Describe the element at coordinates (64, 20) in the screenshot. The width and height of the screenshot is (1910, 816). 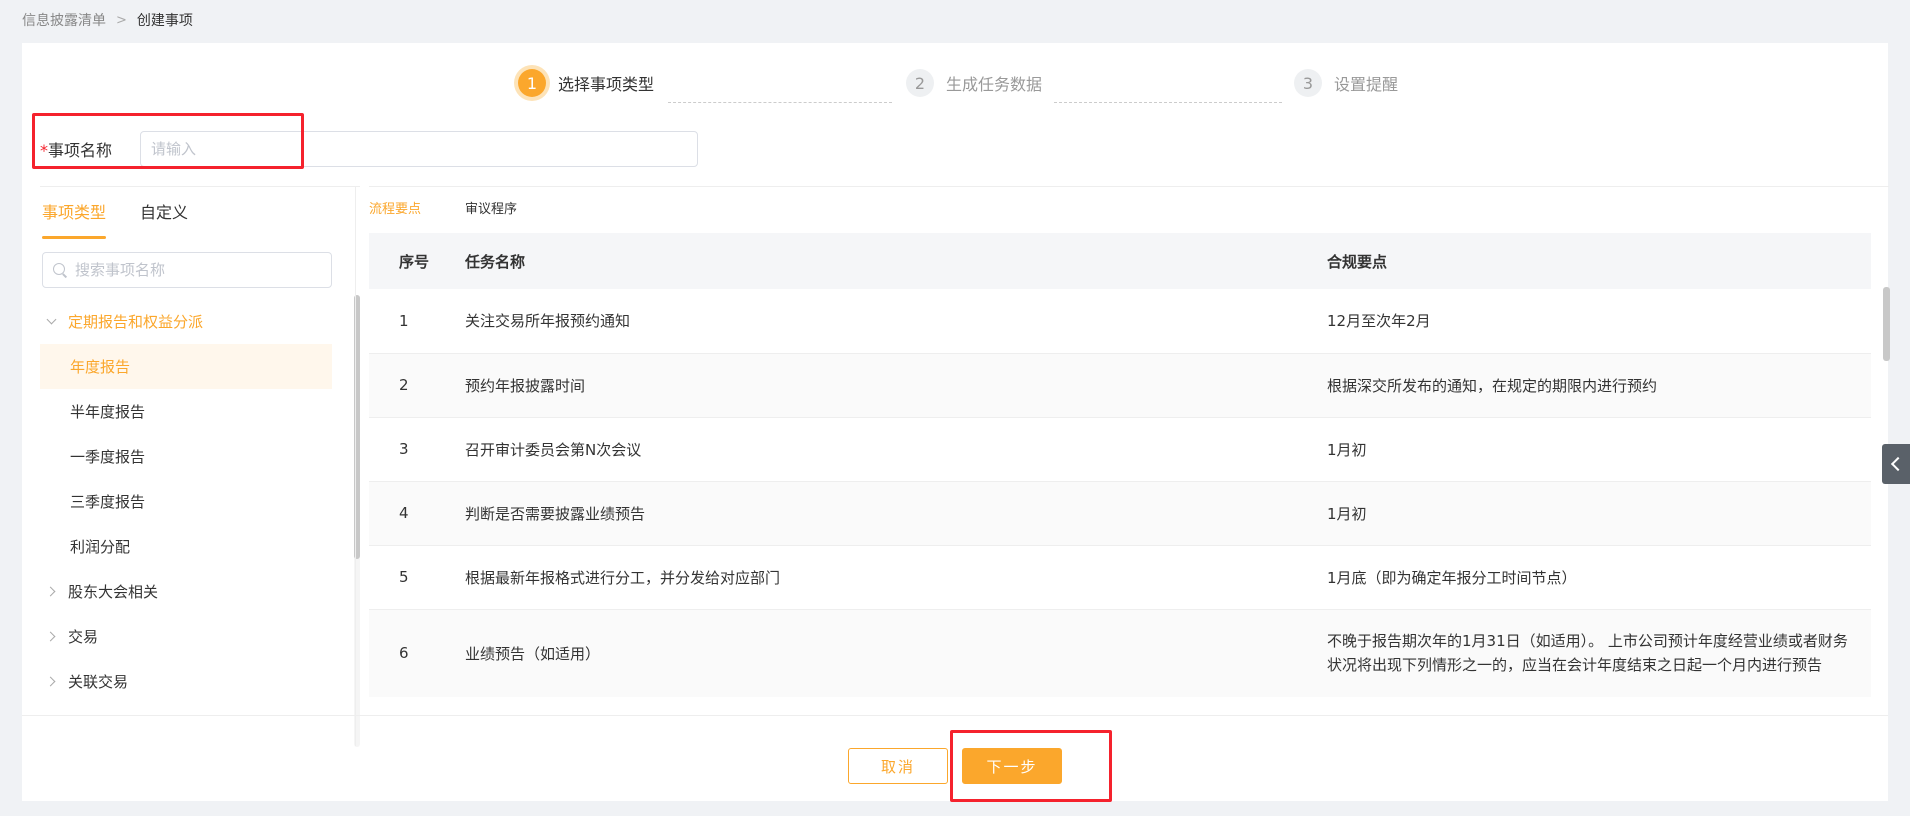
I see `breadcrumb-parent-link: 信息披露清单` at that location.